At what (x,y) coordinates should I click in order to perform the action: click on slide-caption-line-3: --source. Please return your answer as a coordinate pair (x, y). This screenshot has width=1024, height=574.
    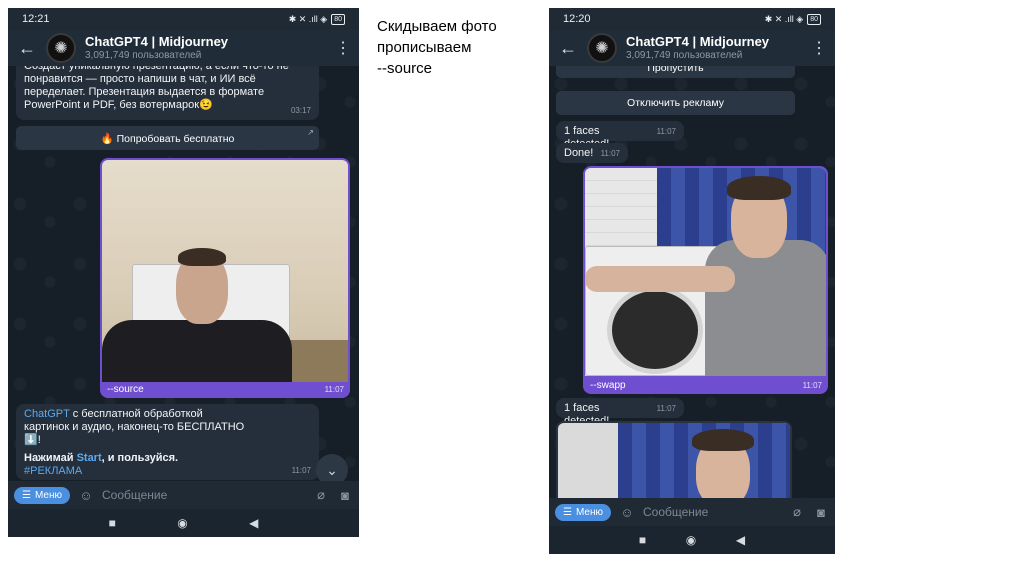
    Looking at the image, I should click on (405, 68).